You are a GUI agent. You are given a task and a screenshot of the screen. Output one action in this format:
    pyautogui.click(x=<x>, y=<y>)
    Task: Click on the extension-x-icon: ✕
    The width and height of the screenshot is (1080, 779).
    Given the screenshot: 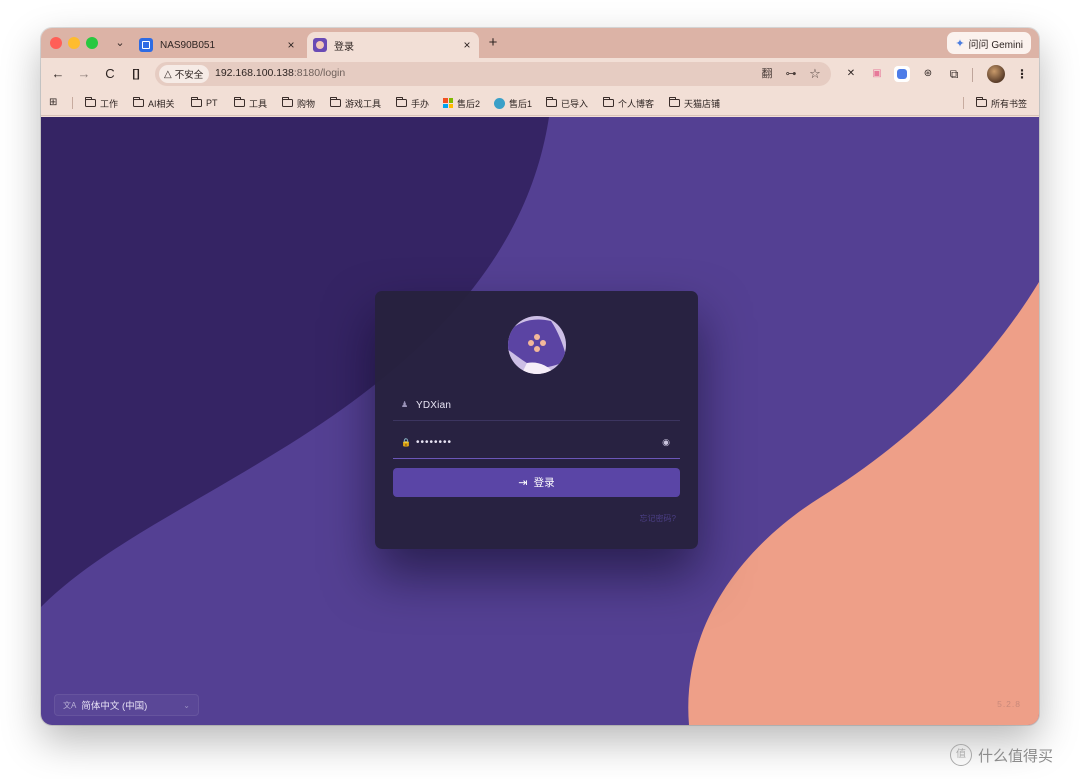 What is the action you would take?
    pyautogui.click(x=851, y=74)
    